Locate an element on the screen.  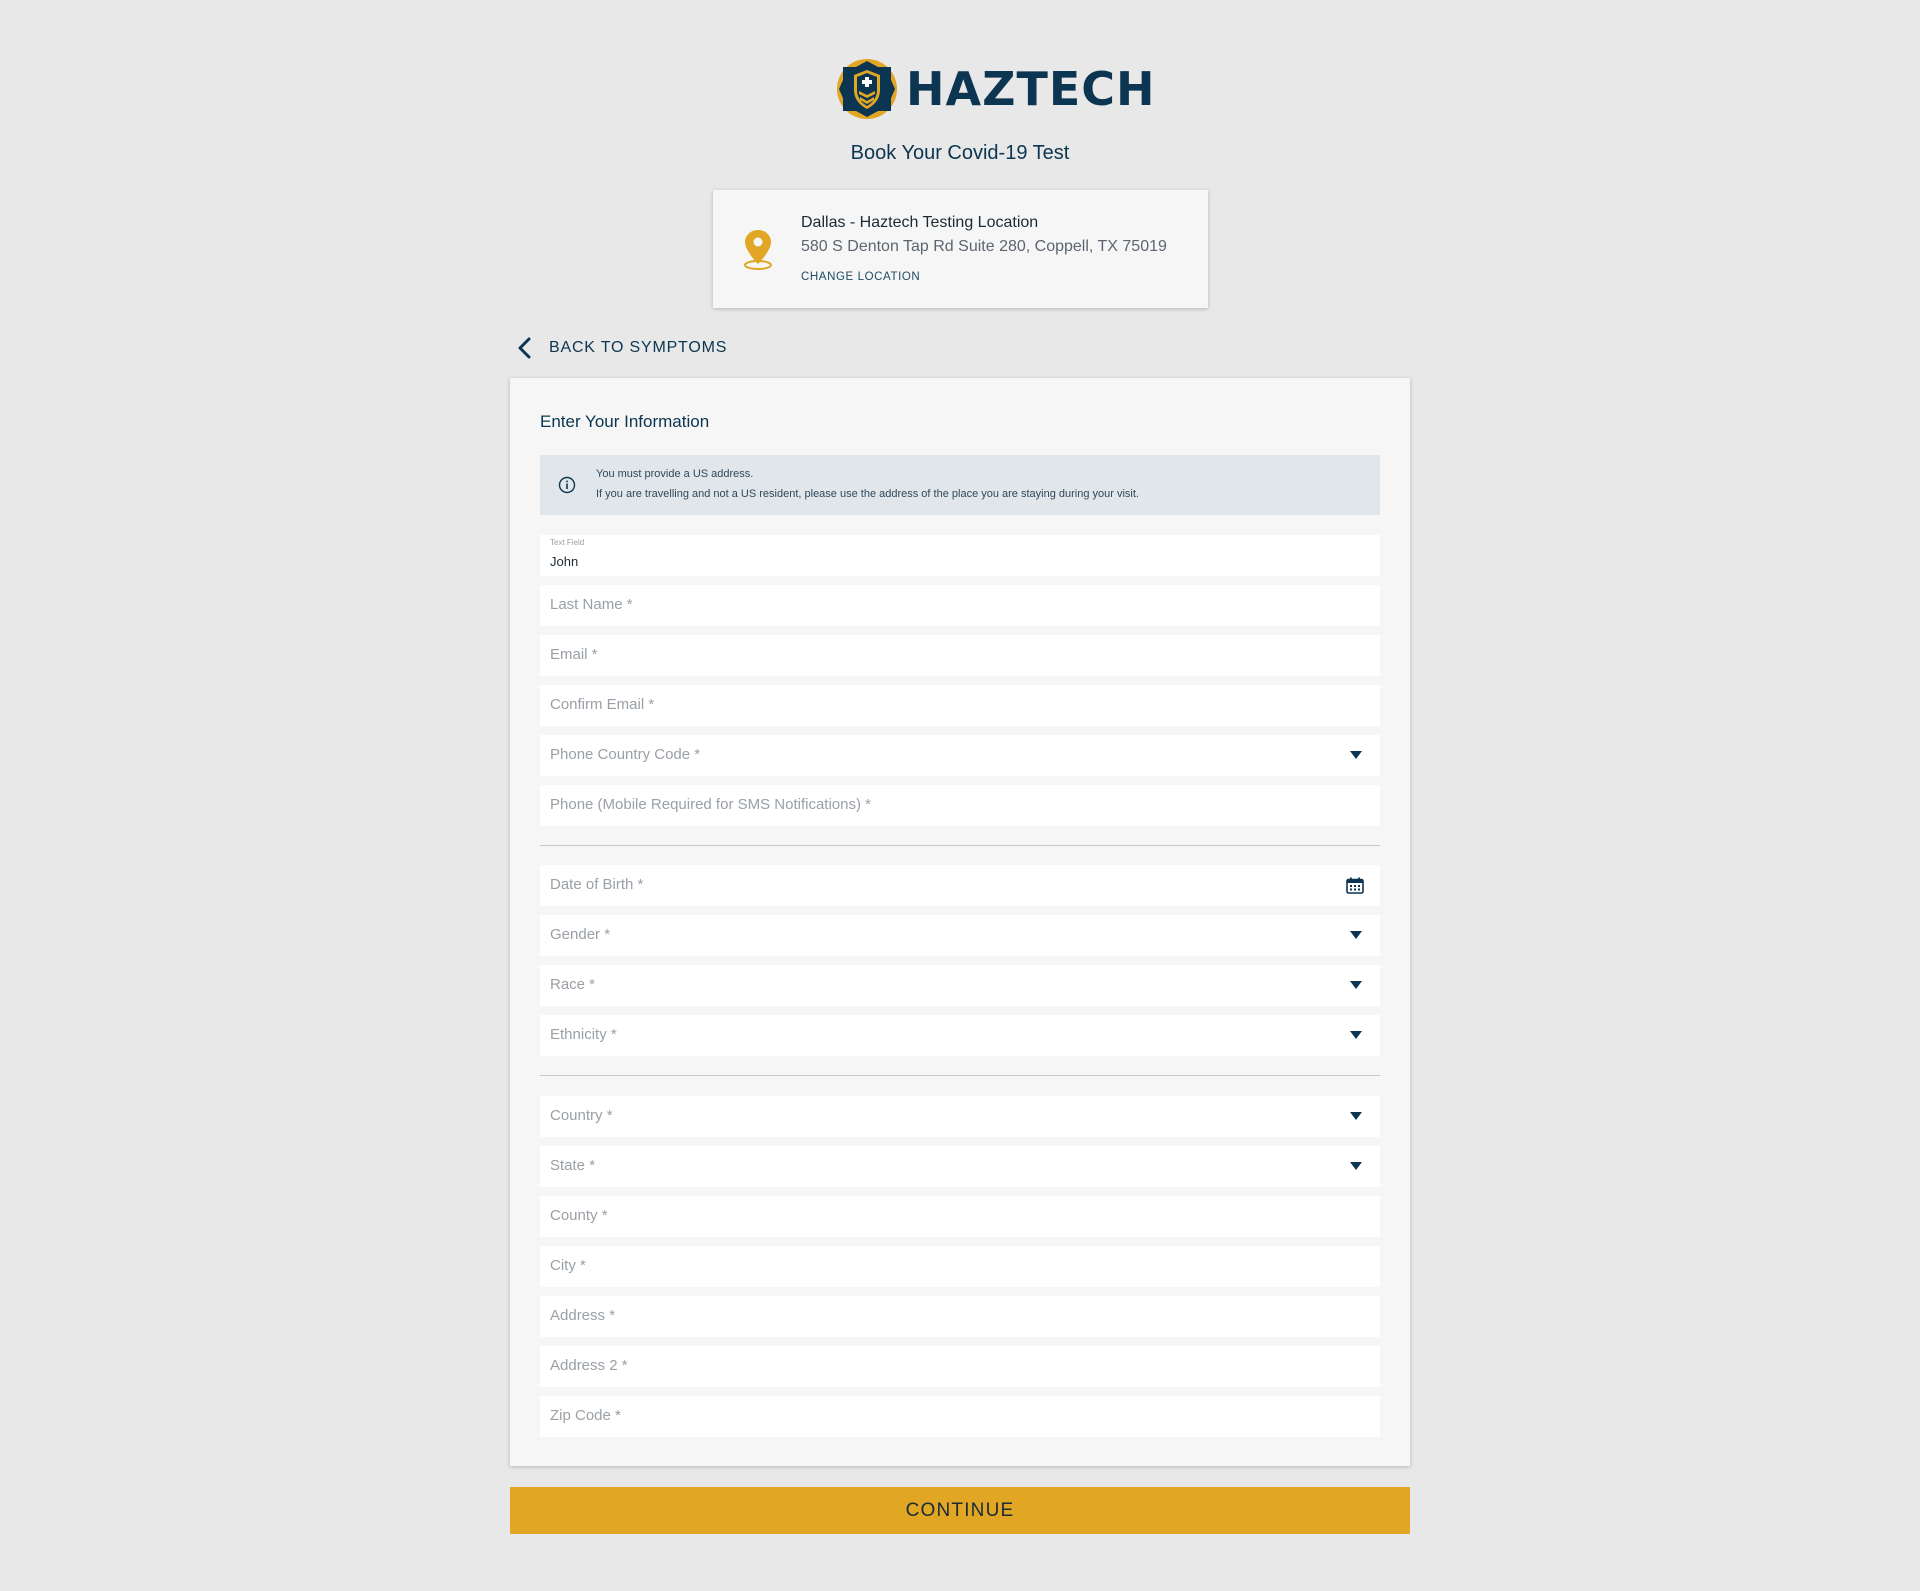
back-to-symptoms-link: BACK TO SYMPTOMS is located at coordinates (621, 348).